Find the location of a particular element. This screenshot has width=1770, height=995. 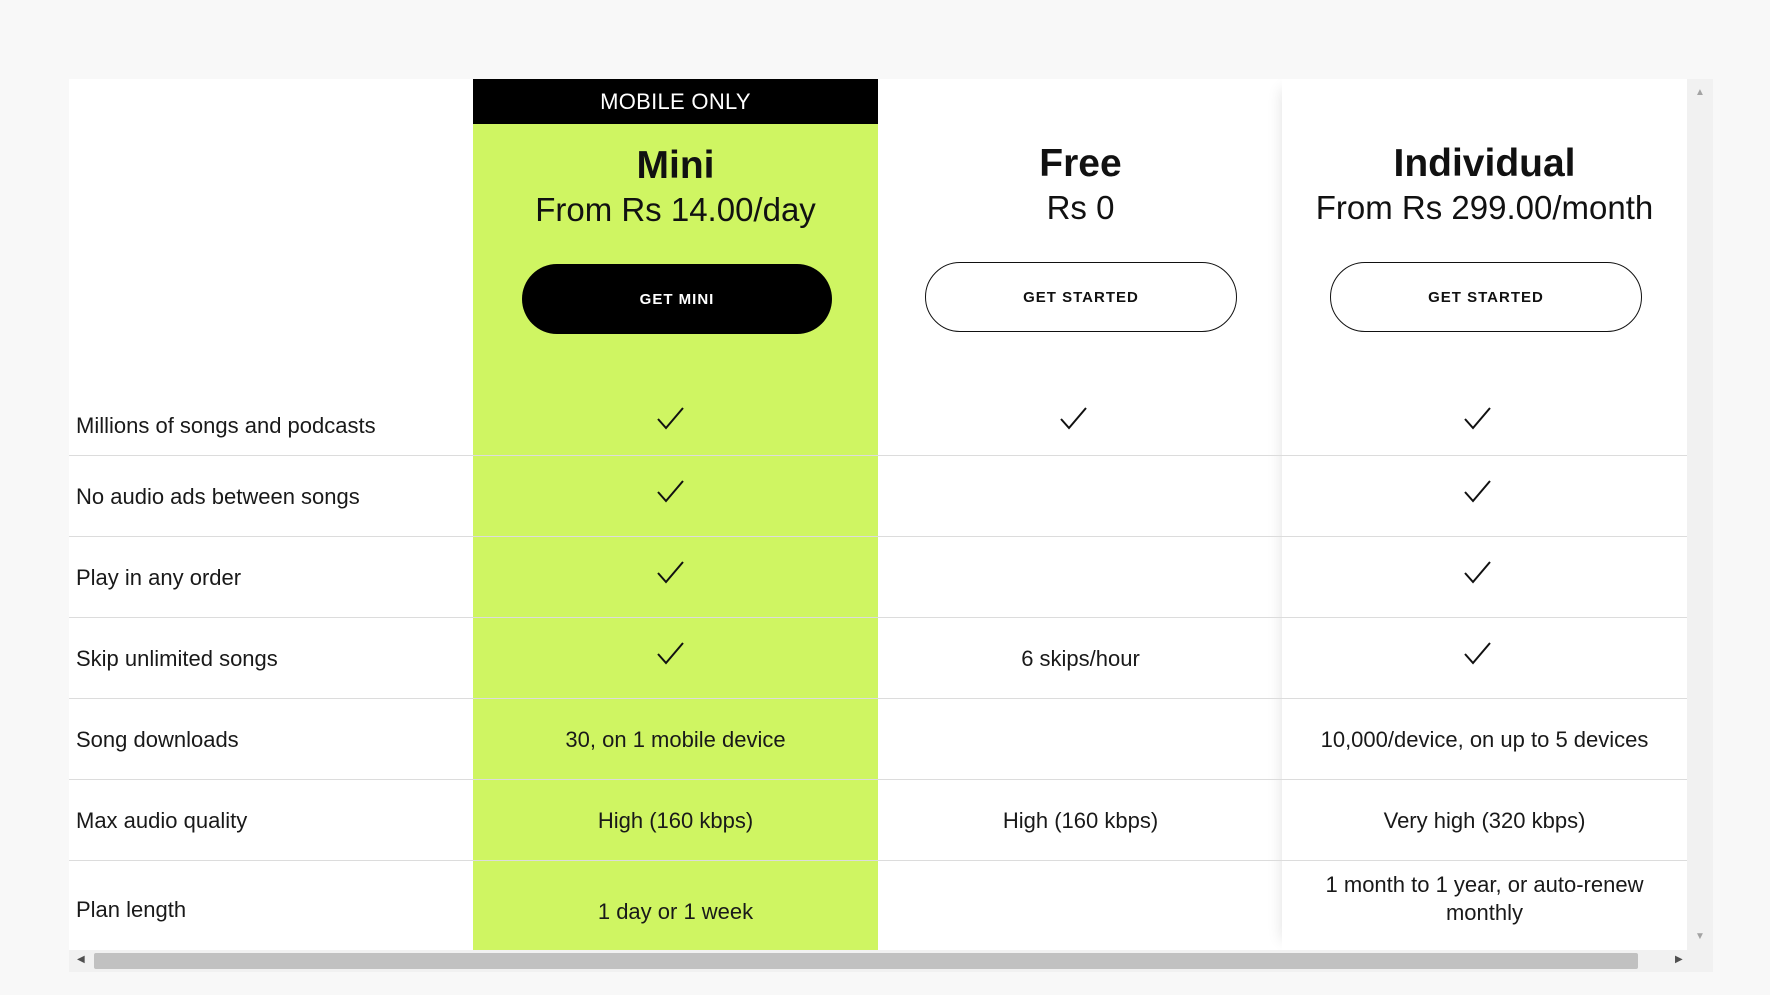

scroll-right-arrow-icon: ▶ is located at coordinates (1679, 959).